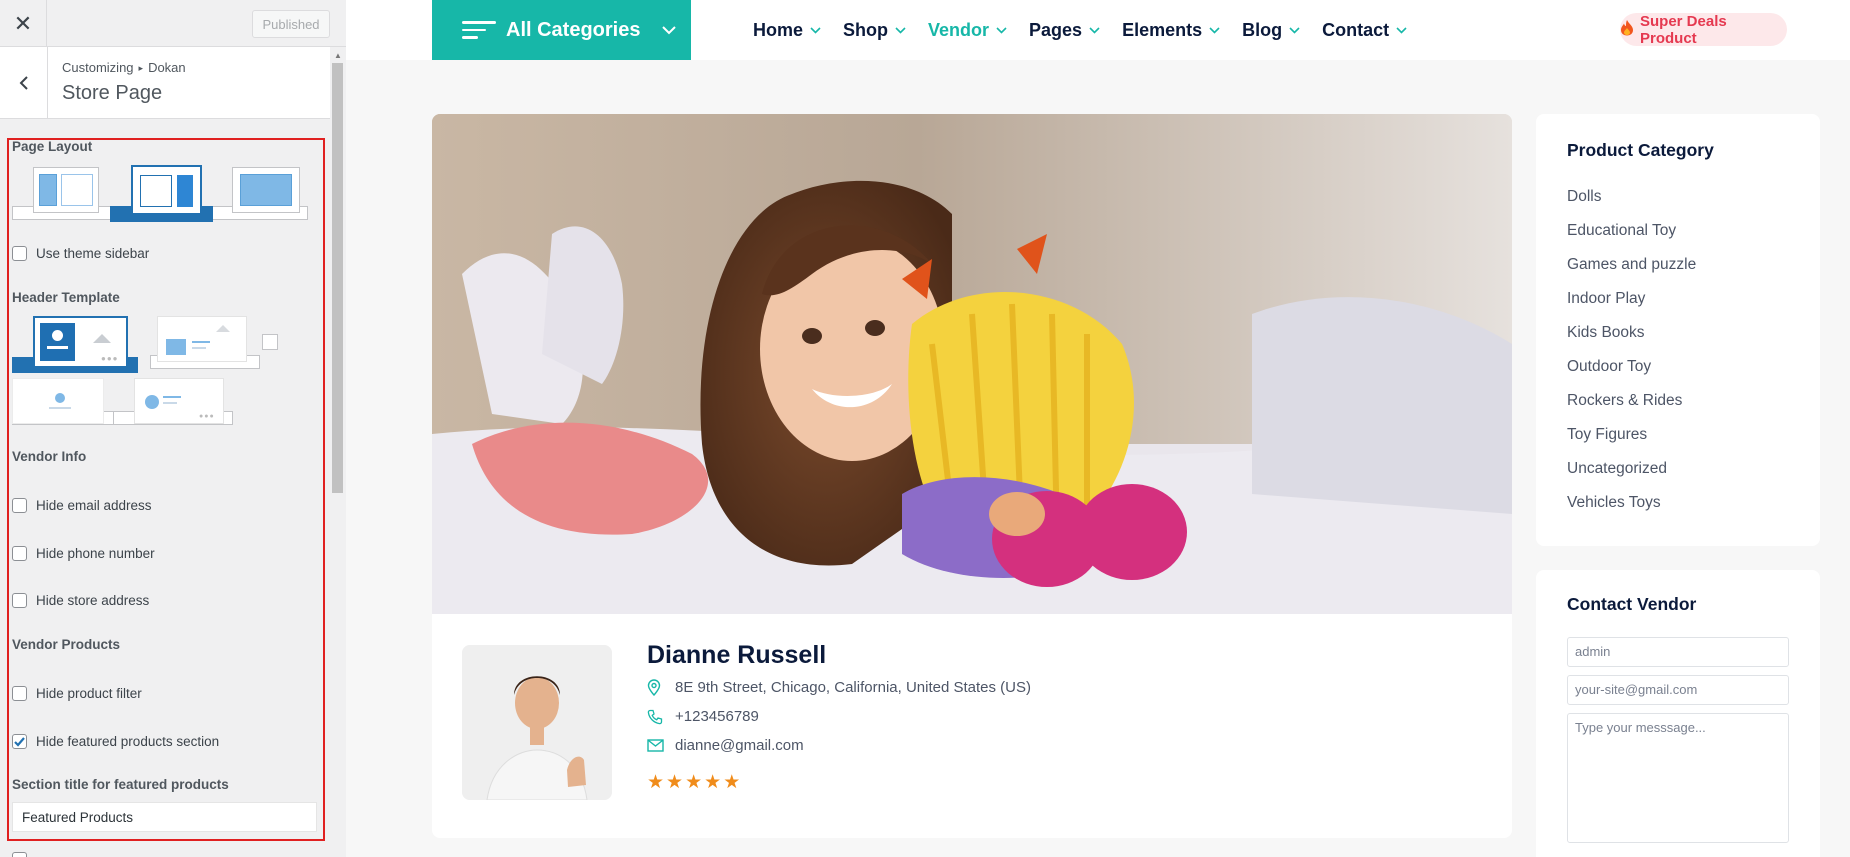 The image size is (1850, 857). Describe the element at coordinates (1614, 503) in the screenshot. I see `category-link: Vehicles Toys` at that location.